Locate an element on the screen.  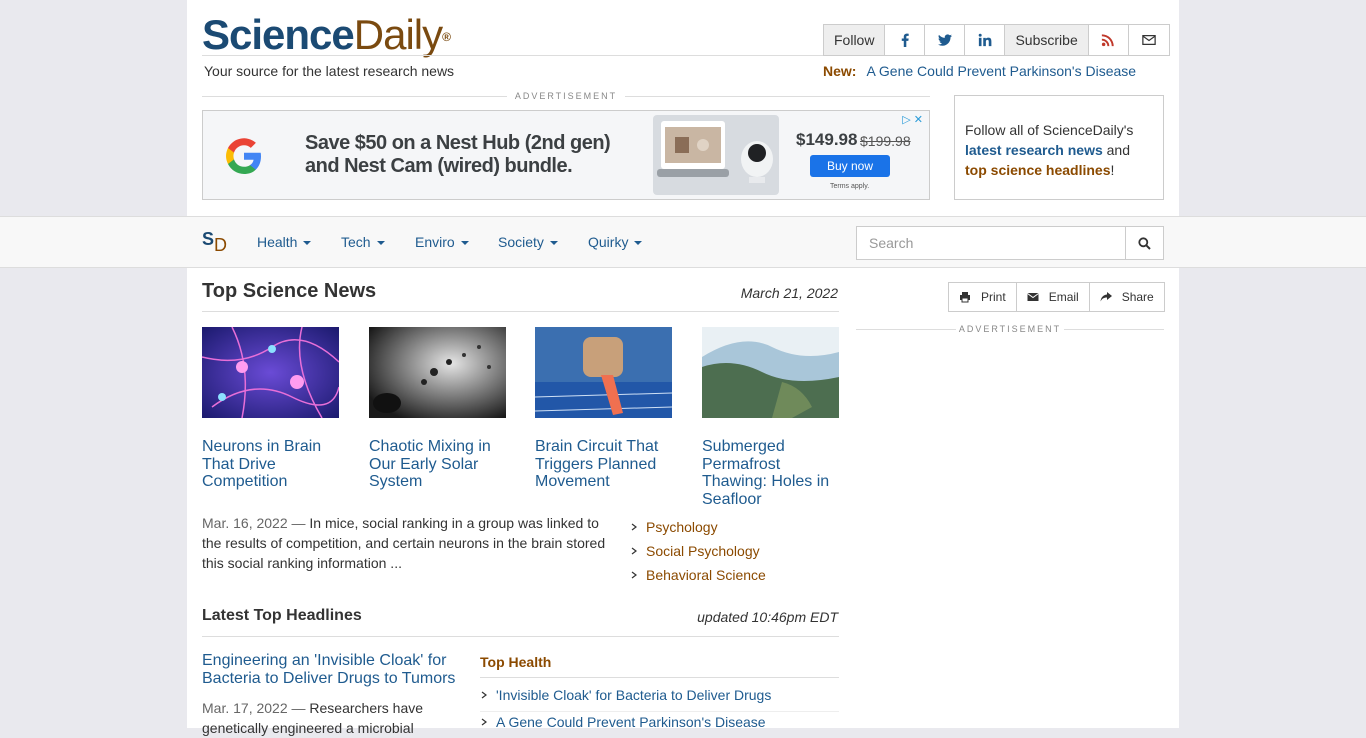
logo-daily-text: Daily is located at coordinates (398, 34).